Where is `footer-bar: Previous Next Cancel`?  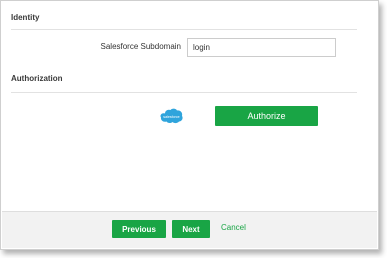 footer-bar: Previous Next Cancel is located at coordinates (189, 229).